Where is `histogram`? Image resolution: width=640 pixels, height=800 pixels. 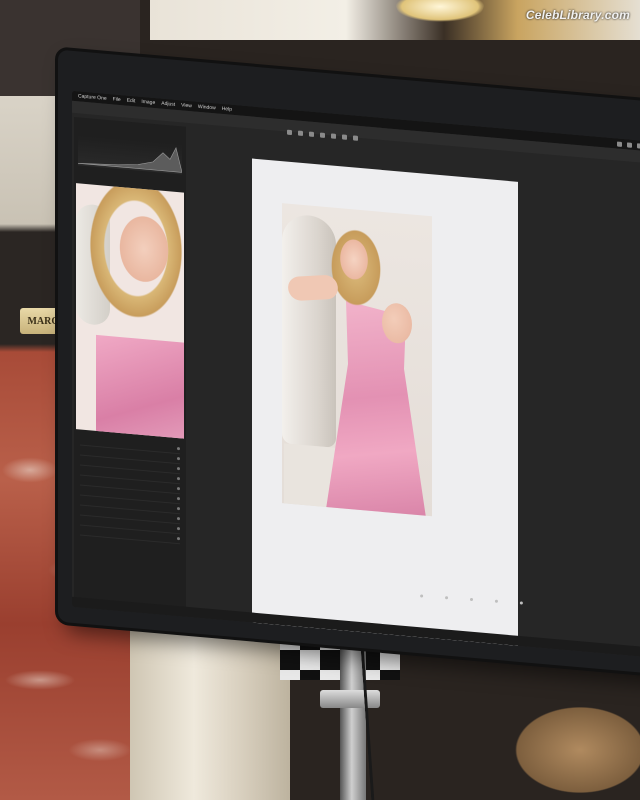 histogram is located at coordinates (130, 155).